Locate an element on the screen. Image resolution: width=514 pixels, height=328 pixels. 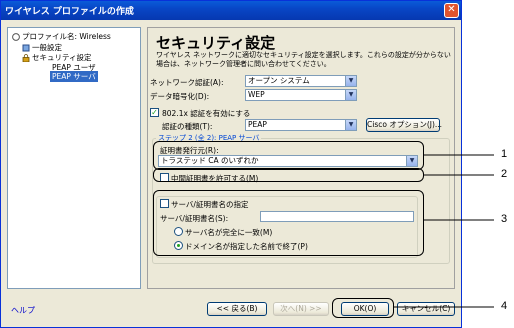
callout-number-1: 1 is located at coordinates (504, 154).